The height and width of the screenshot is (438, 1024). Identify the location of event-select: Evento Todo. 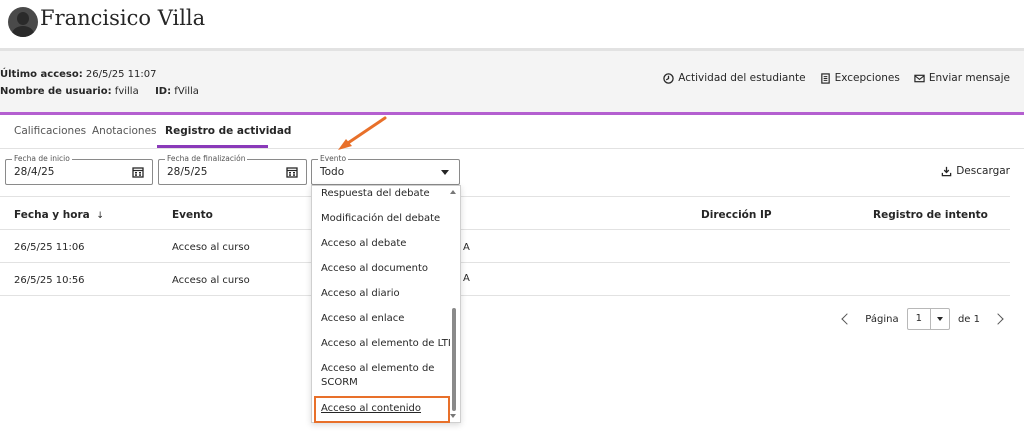
(385, 169).